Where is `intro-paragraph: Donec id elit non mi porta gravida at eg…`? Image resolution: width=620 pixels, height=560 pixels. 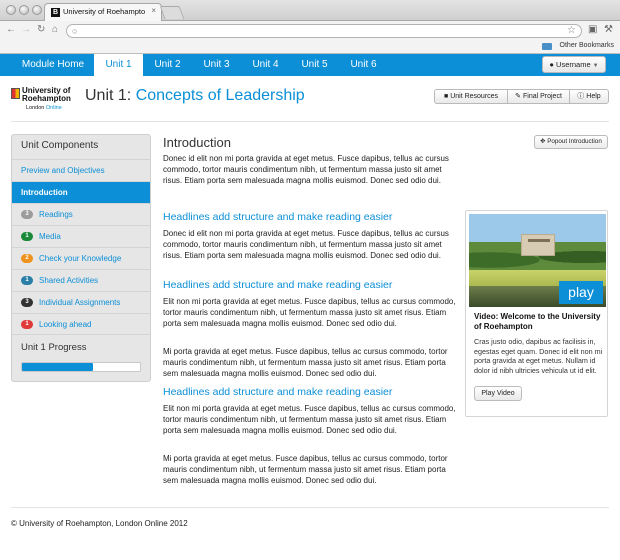
intro-paragraph: Donec id elit non mi porta gravida at eg… is located at coordinates (306, 169).